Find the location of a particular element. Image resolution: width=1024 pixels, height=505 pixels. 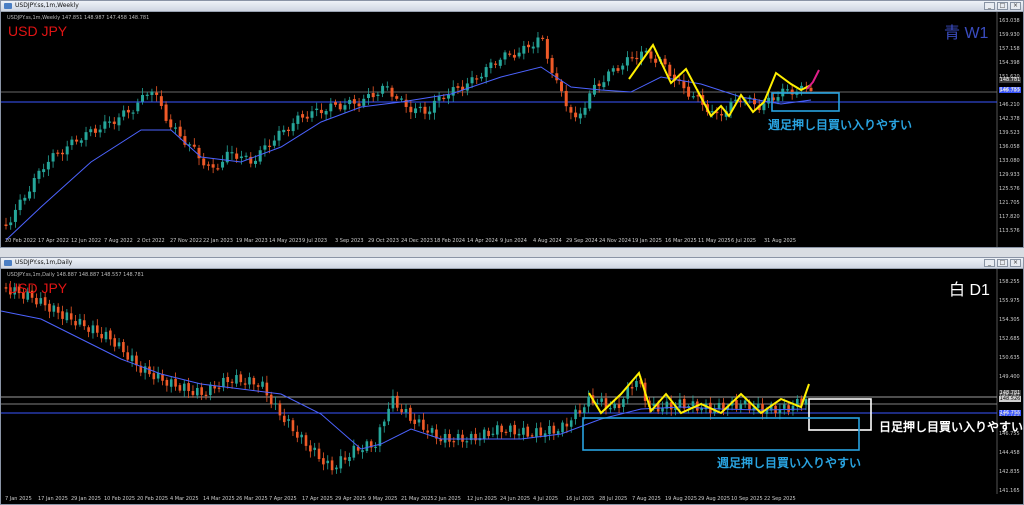

time-tick-label: 19 Mar 2023 is located at coordinates (252, 241).